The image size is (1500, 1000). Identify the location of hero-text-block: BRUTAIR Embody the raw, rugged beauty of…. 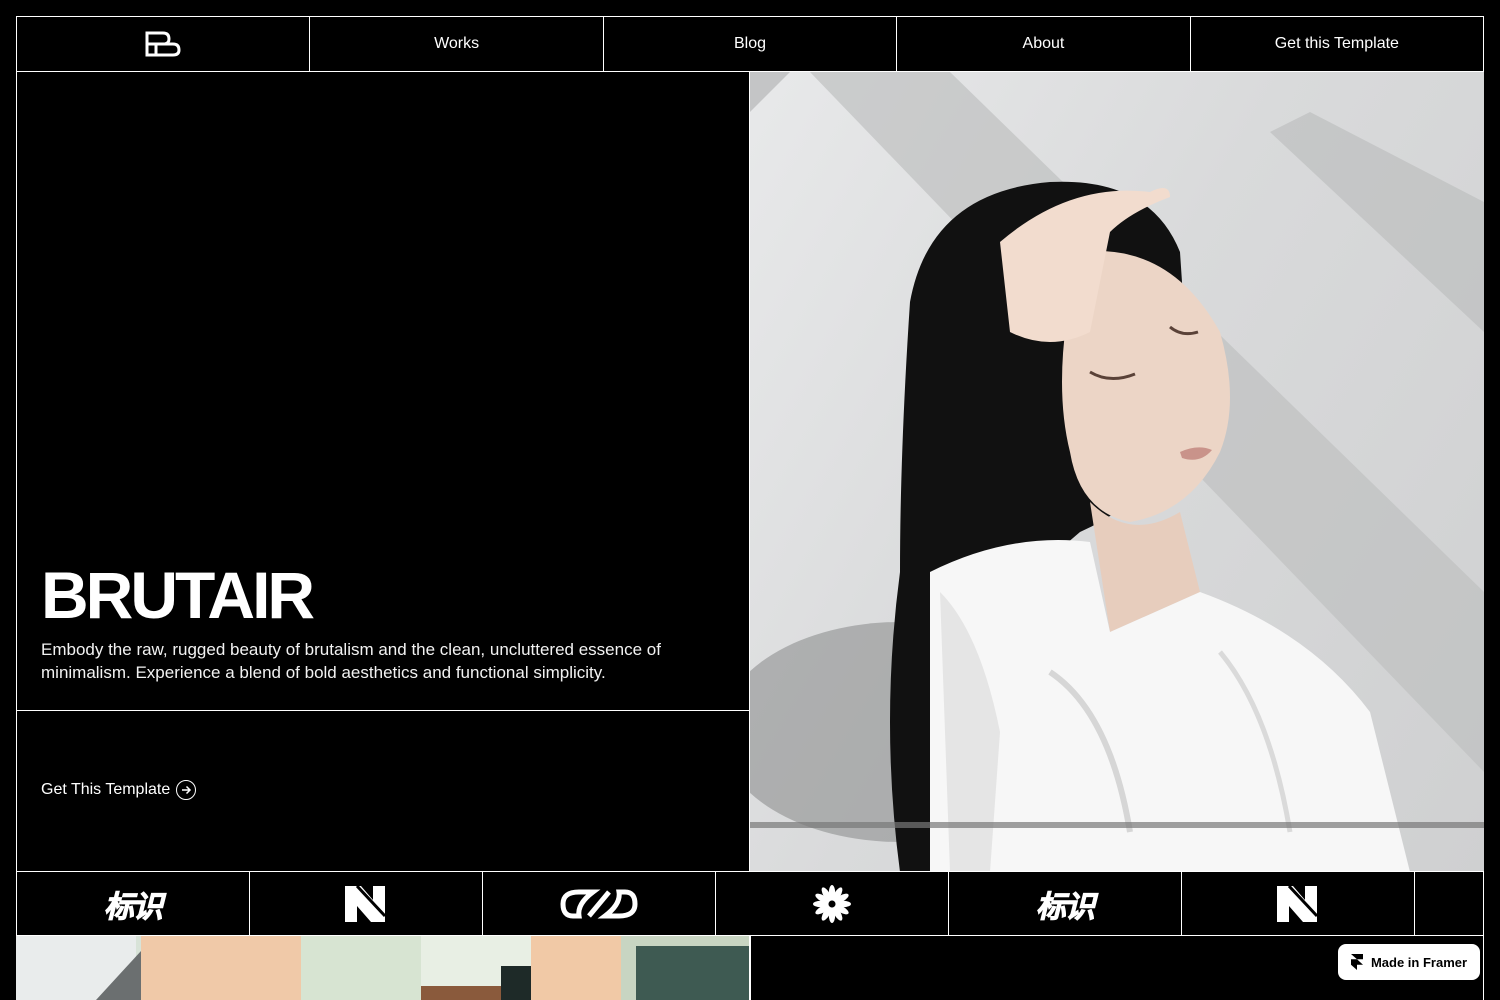
(381, 623).